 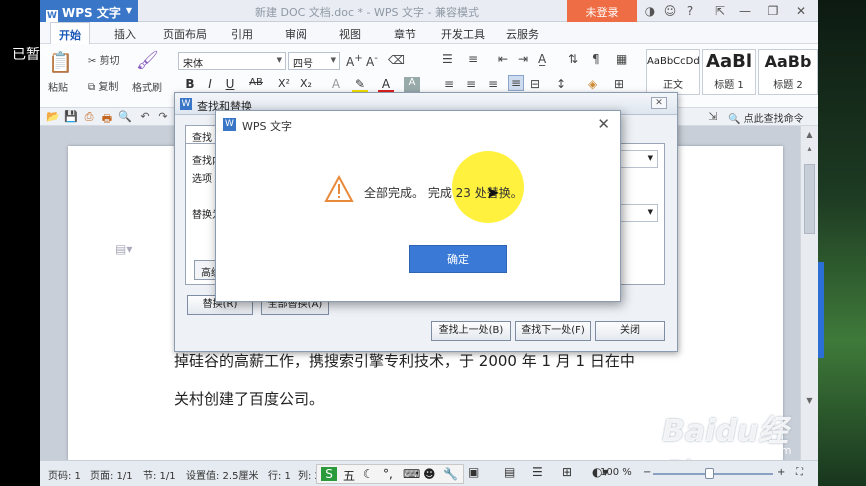 What do you see at coordinates (471, 331) in the screenshot?
I see `find-previous-button: 查找上一处(B)` at bounding box center [471, 331].